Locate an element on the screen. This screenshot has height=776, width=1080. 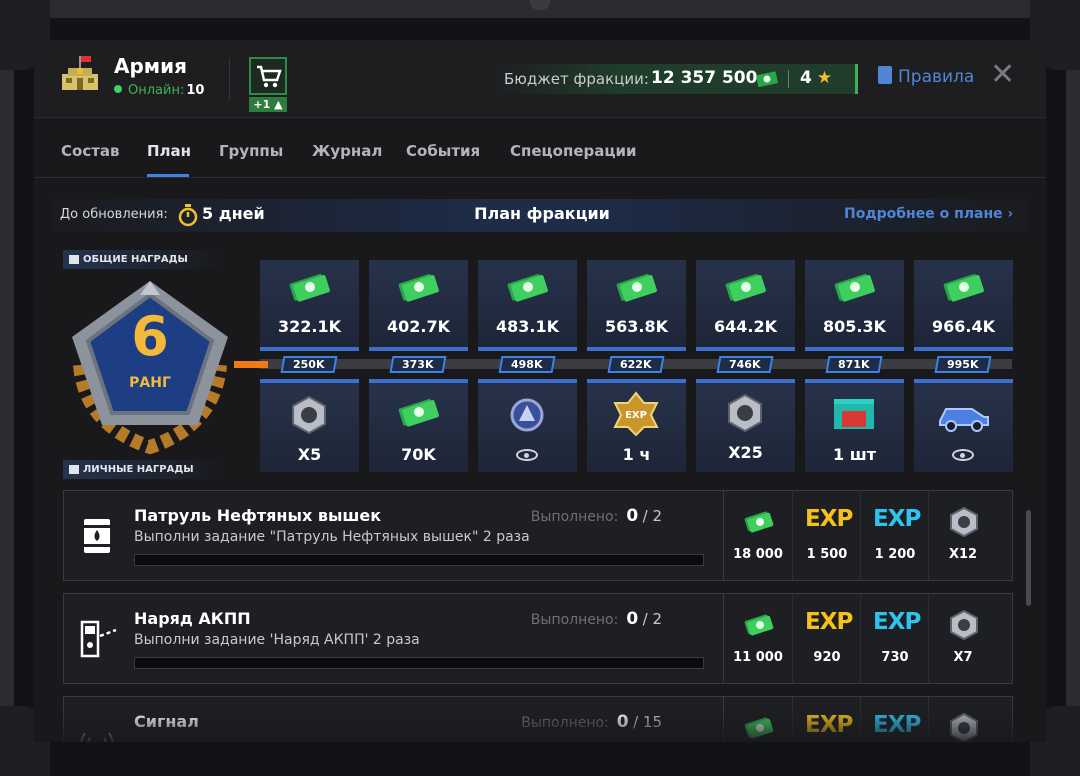
close-icon: ✕ is located at coordinates (1002, 75).